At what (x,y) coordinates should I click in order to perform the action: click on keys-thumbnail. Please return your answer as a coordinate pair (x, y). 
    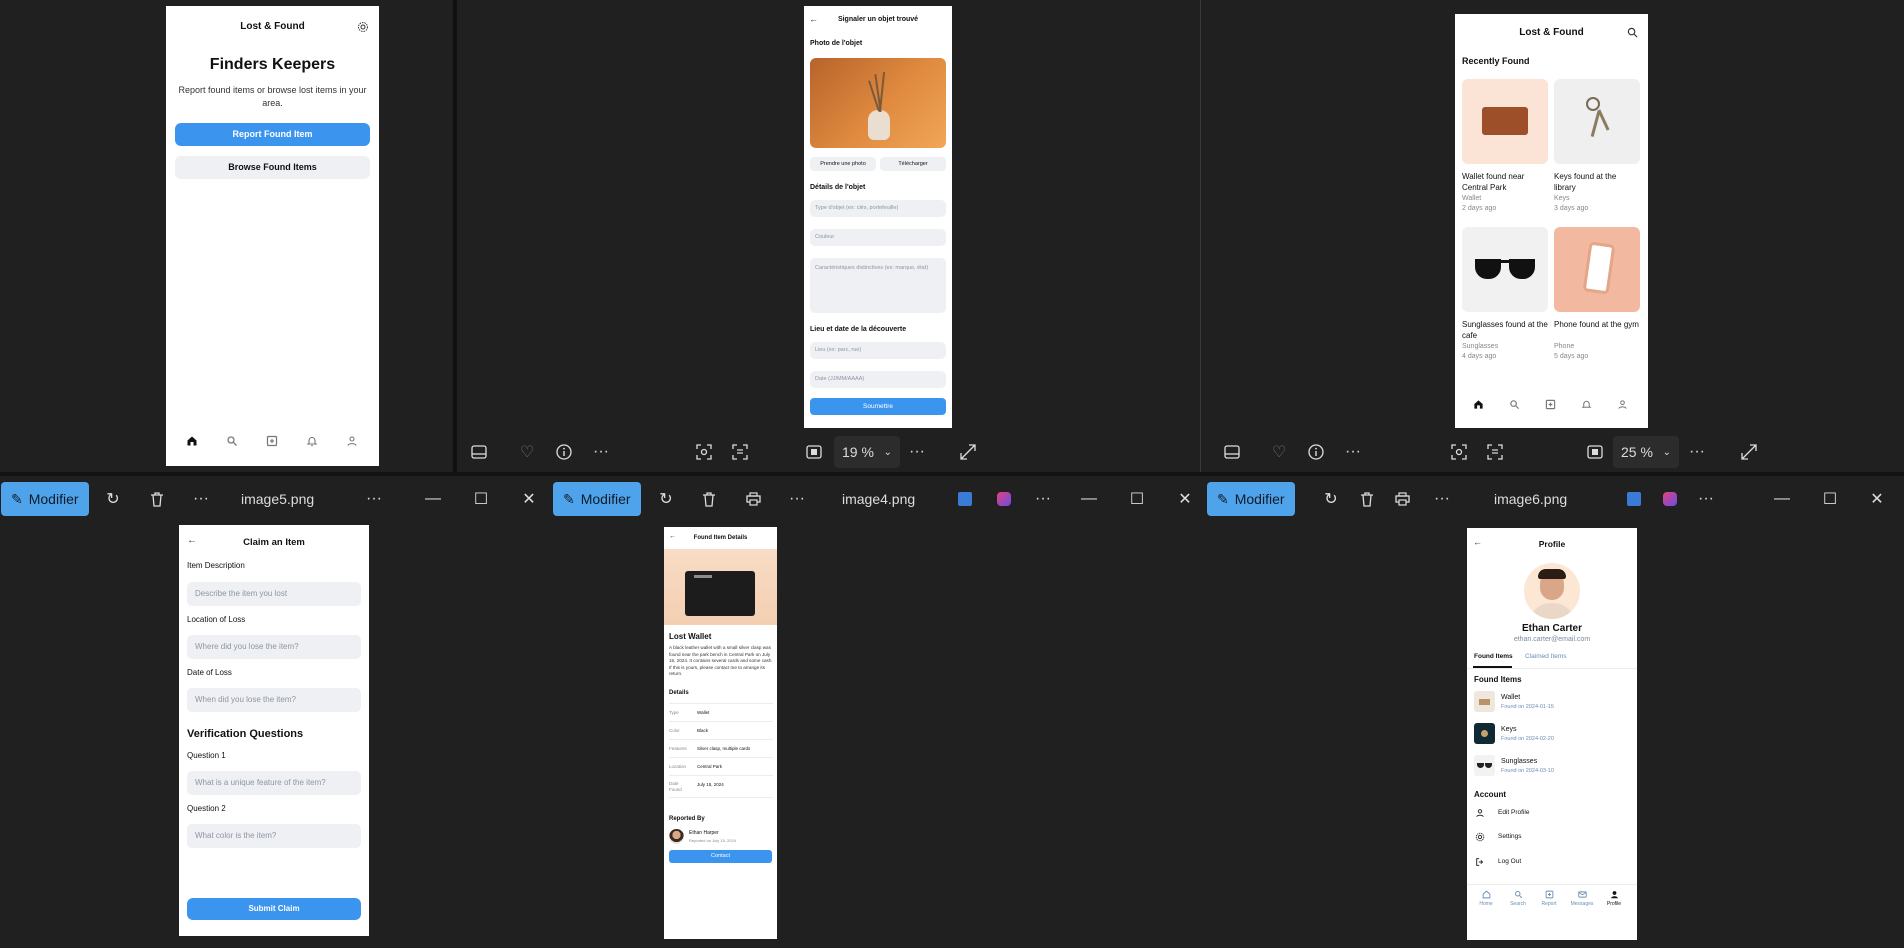
    Looking at the image, I should click on (1597, 121).